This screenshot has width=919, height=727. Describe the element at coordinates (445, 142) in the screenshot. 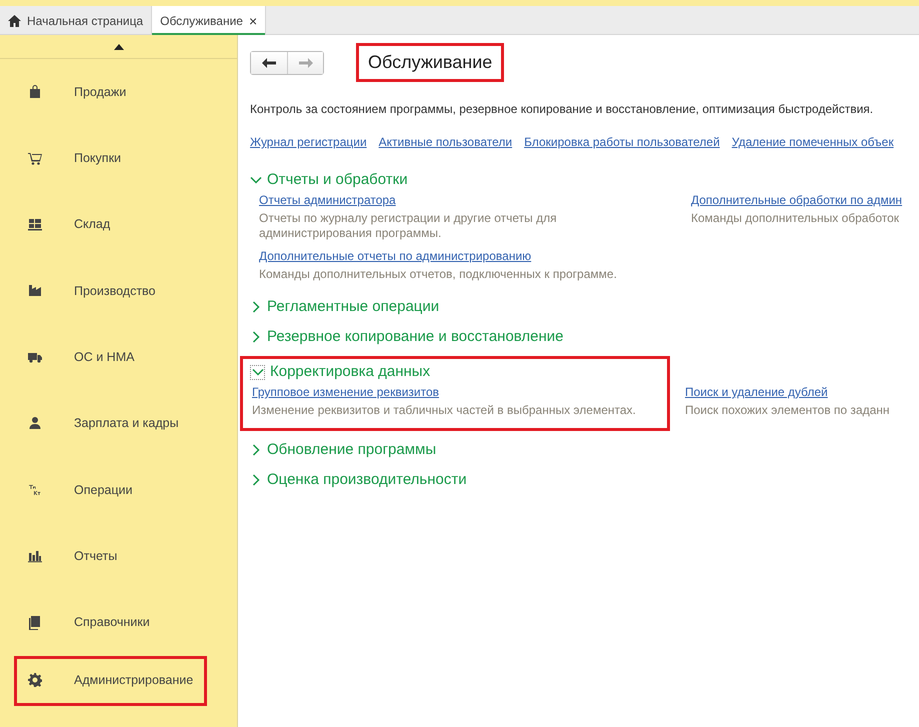

I see `command-link: Активные пользователи` at that location.